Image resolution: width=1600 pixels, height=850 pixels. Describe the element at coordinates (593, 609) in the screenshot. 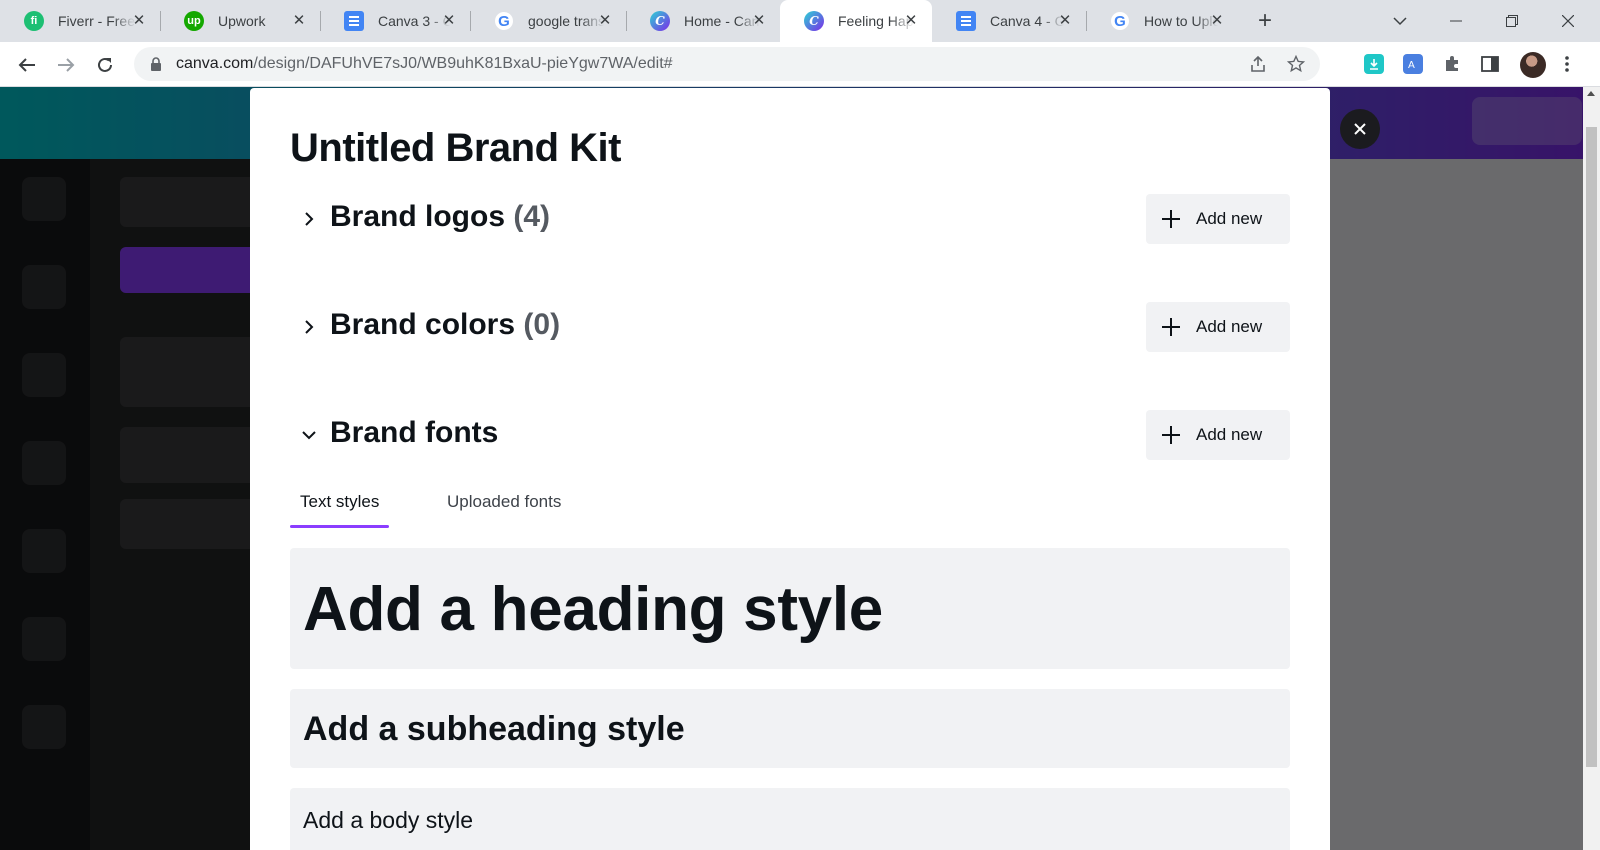

I see `heading-style-text: Add a heading style` at that location.